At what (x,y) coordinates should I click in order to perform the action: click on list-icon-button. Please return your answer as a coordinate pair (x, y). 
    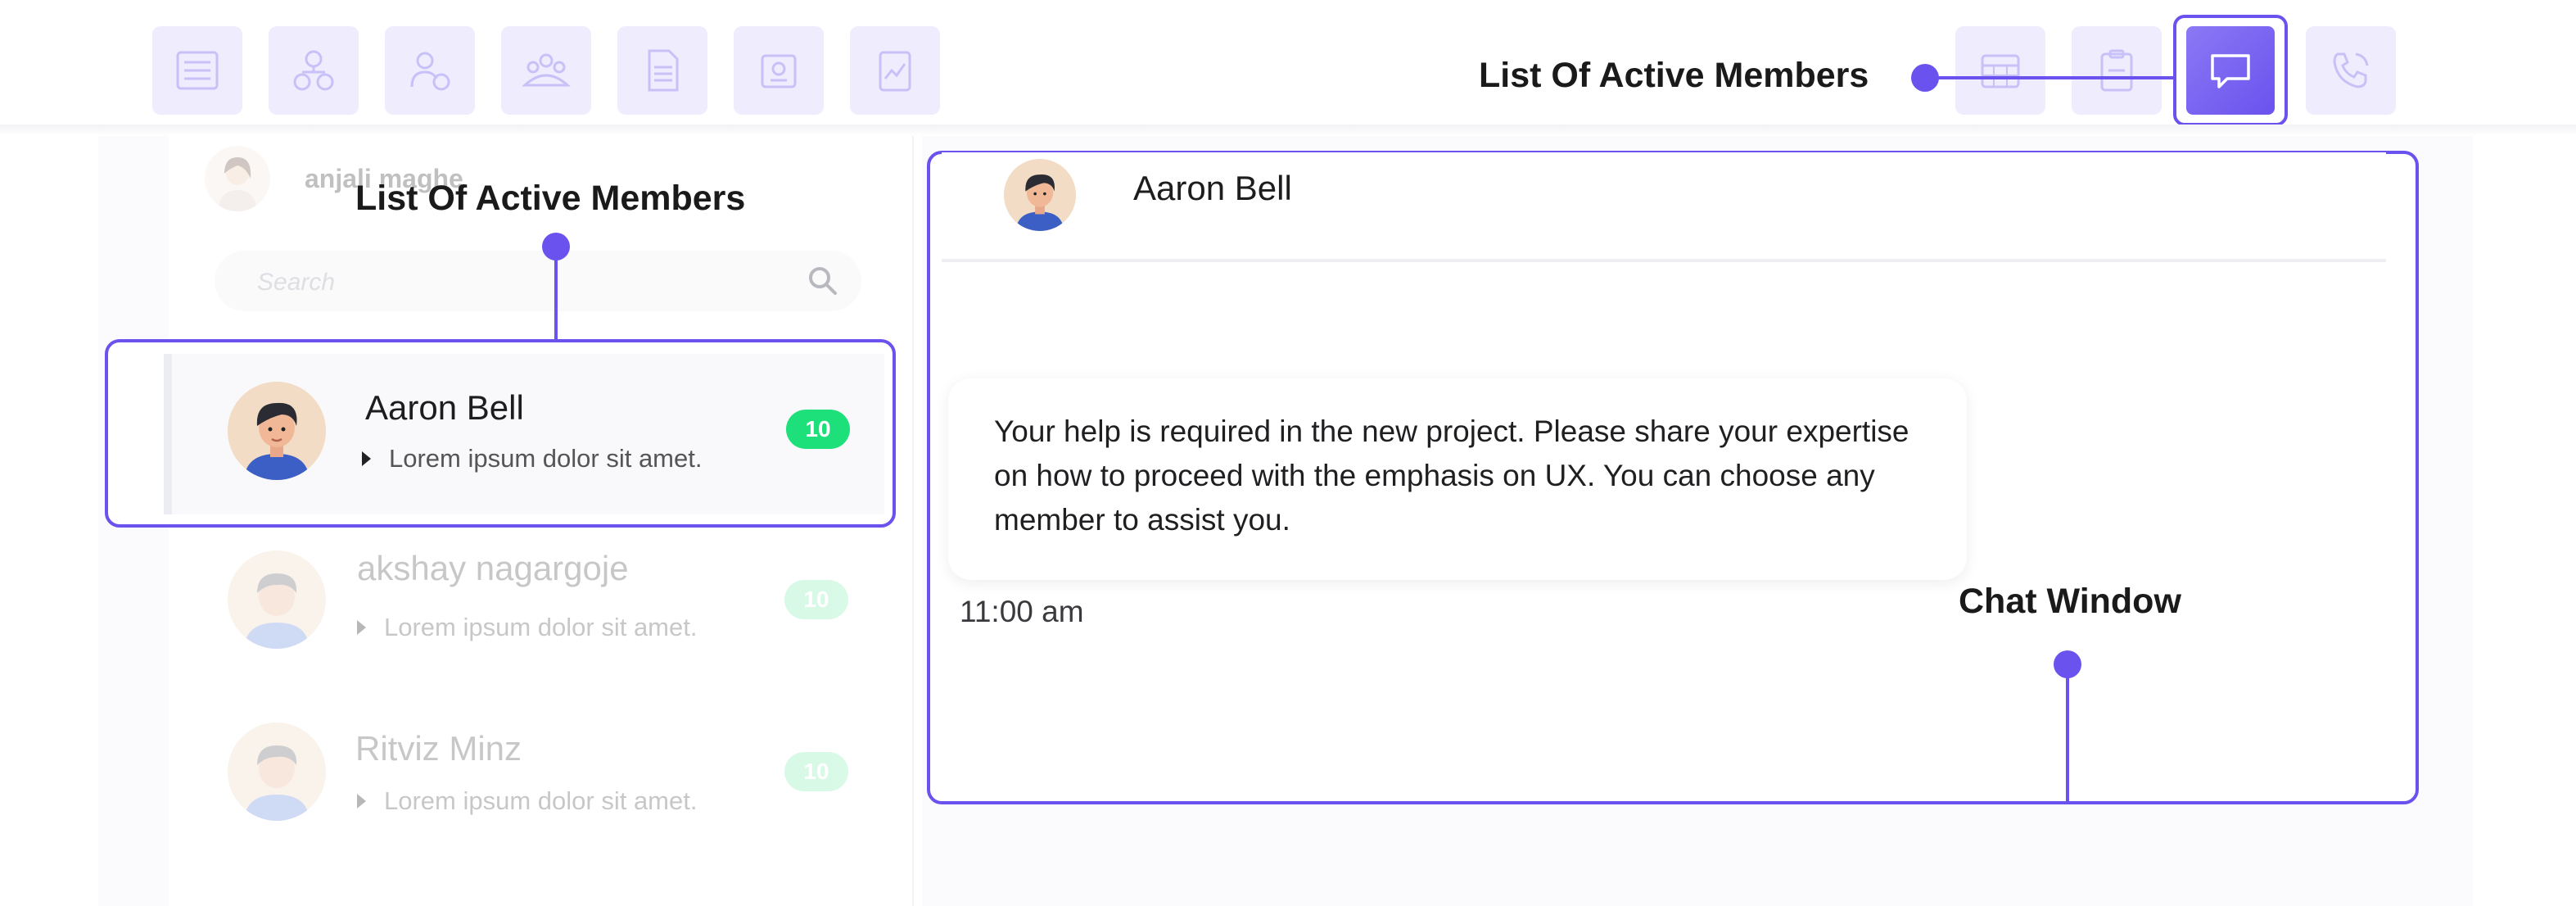
    Looking at the image, I should click on (197, 70).